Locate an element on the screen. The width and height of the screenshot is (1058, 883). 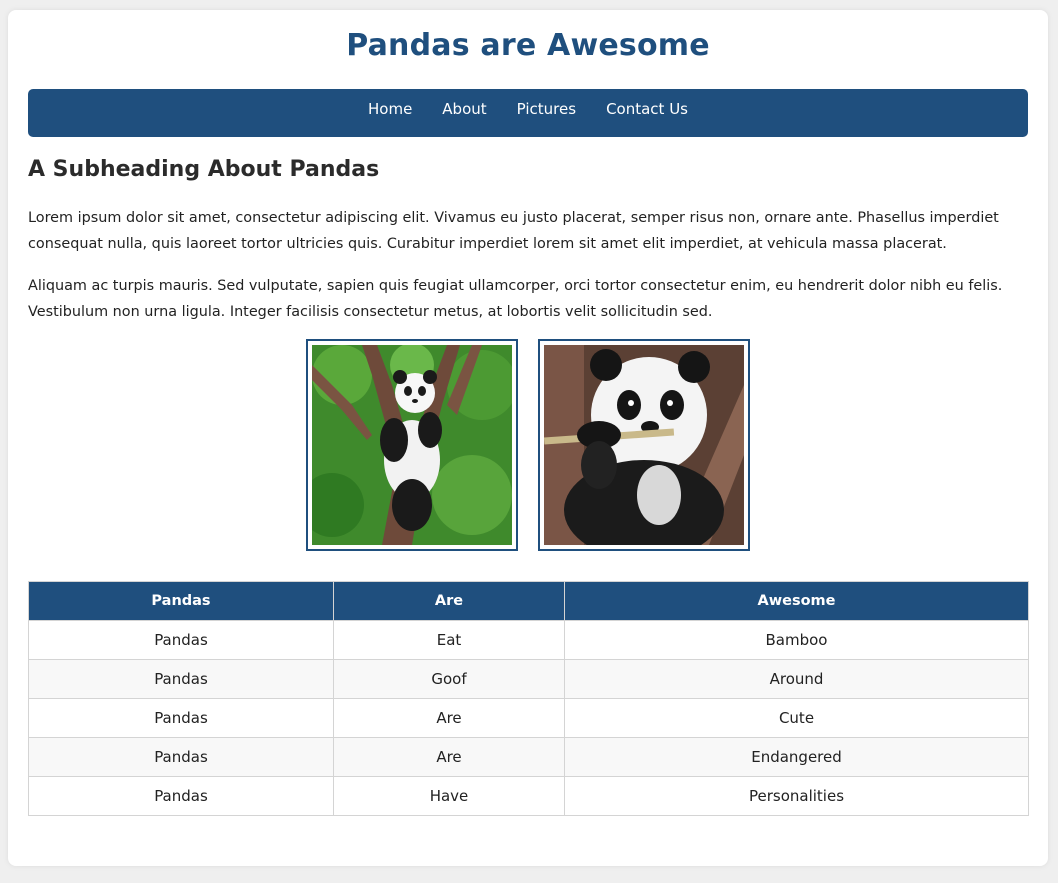
table-row: Pandas Goof Around is located at coordinates (528, 679).